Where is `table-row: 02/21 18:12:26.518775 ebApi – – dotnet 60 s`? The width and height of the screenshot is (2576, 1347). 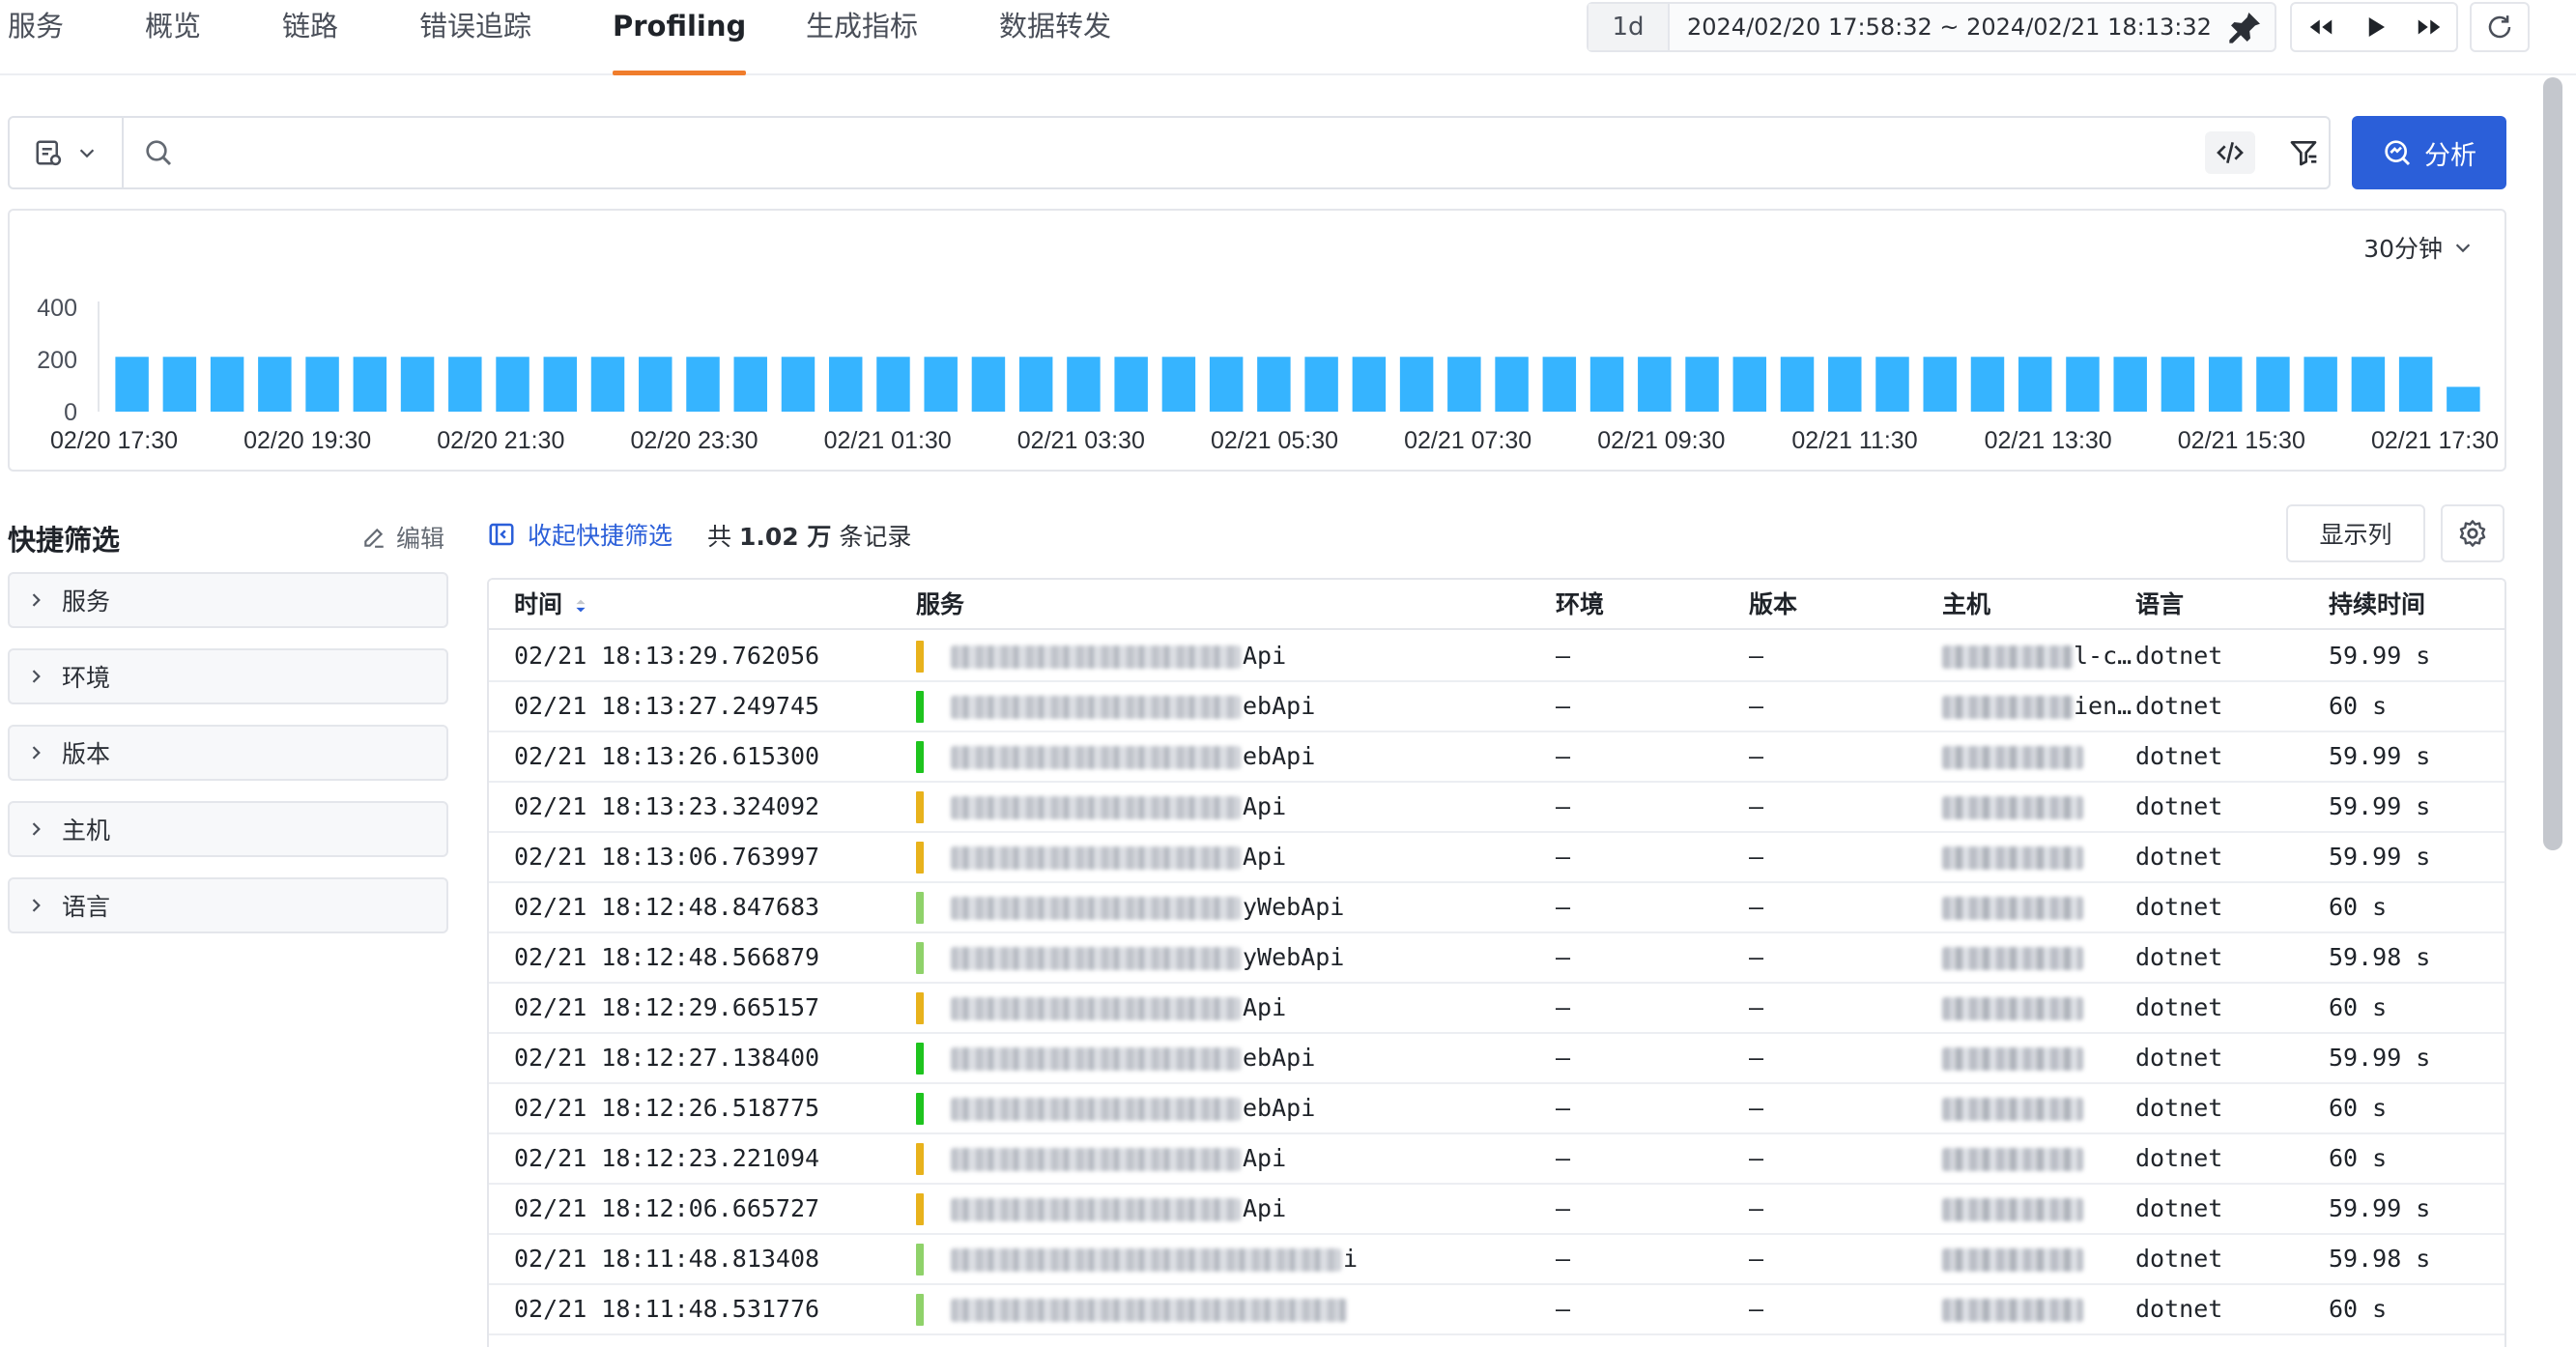
table-row: 02/21 18:12:26.518775 ebApi – – dotnet 60 s is located at coordinates (1497, 1109).